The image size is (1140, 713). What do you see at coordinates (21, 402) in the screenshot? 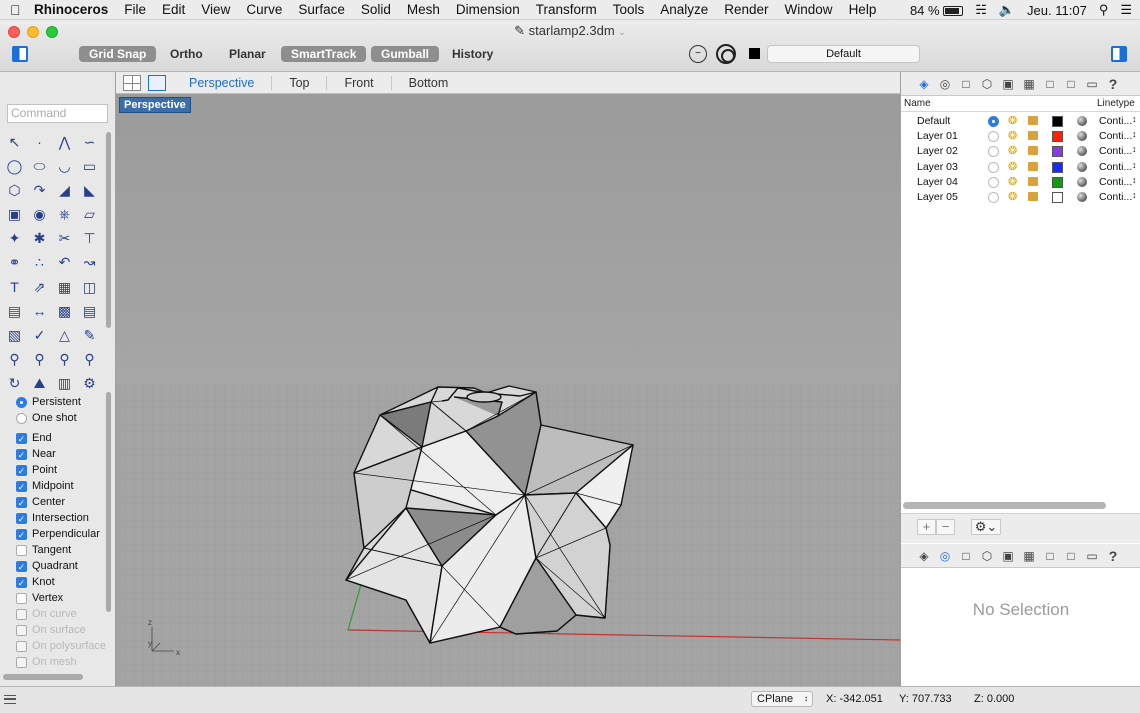
I see `radio-button` at bounding box center [21, 402].